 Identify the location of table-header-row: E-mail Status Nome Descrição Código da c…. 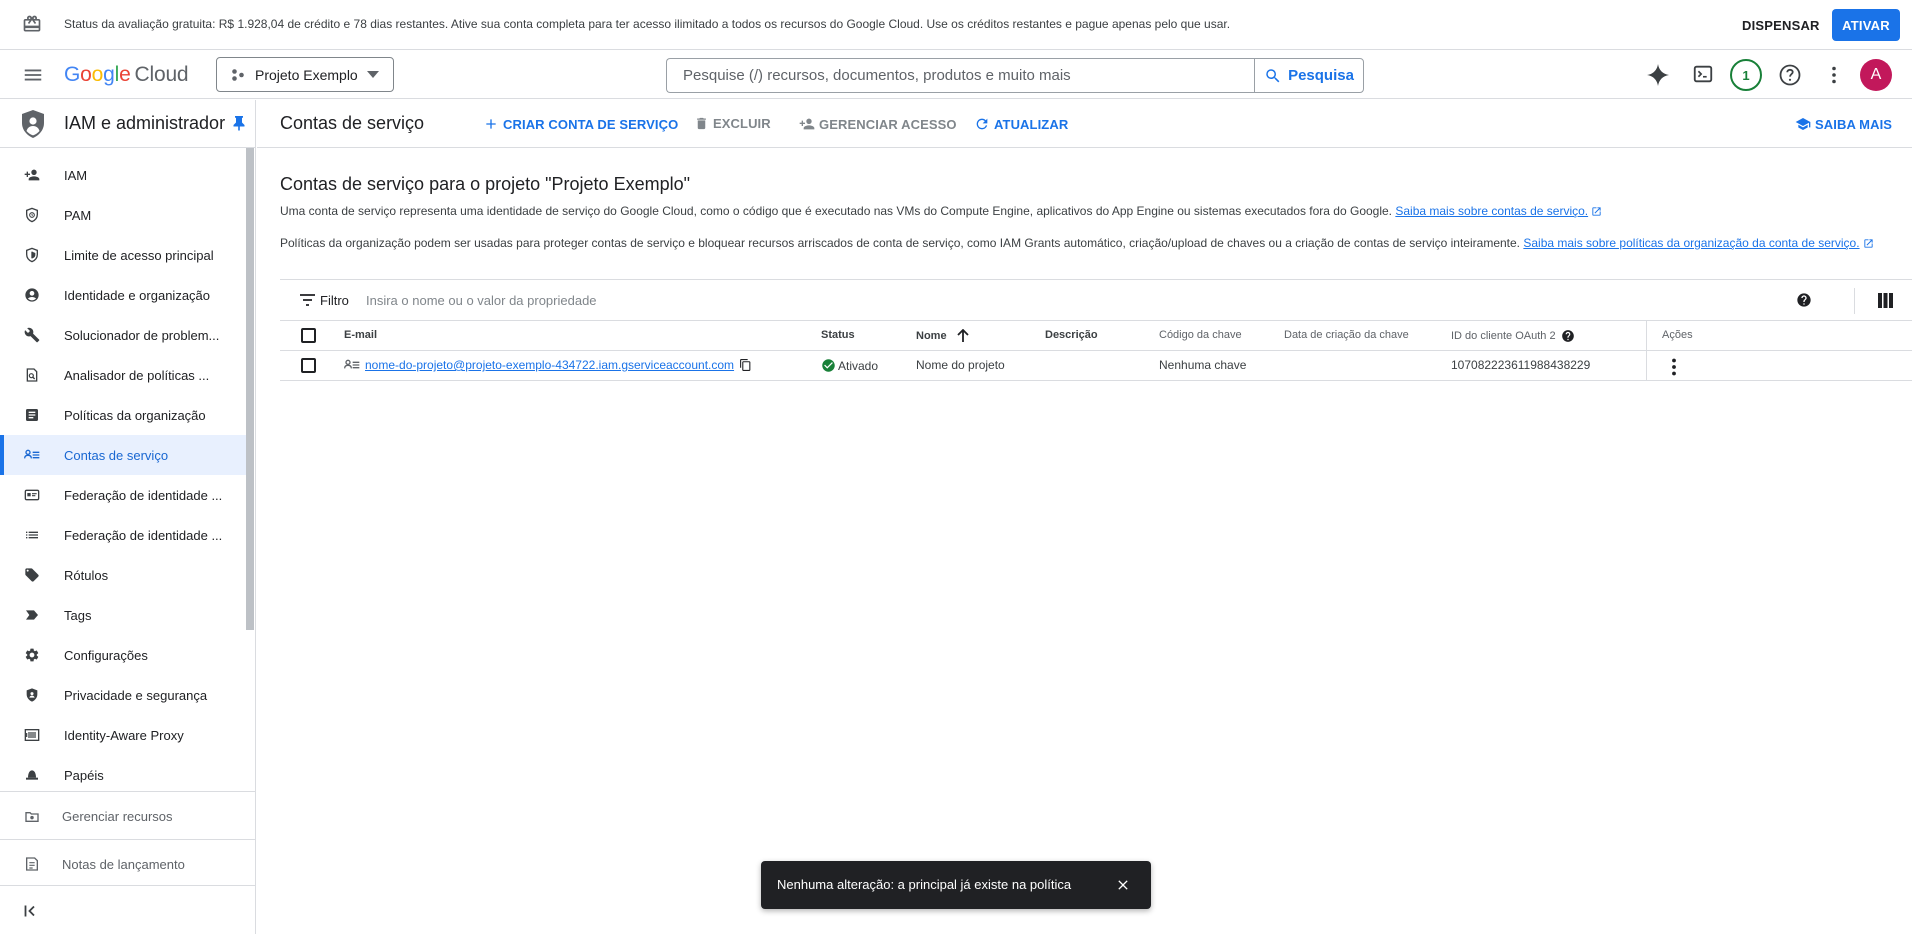
(1096, 336).